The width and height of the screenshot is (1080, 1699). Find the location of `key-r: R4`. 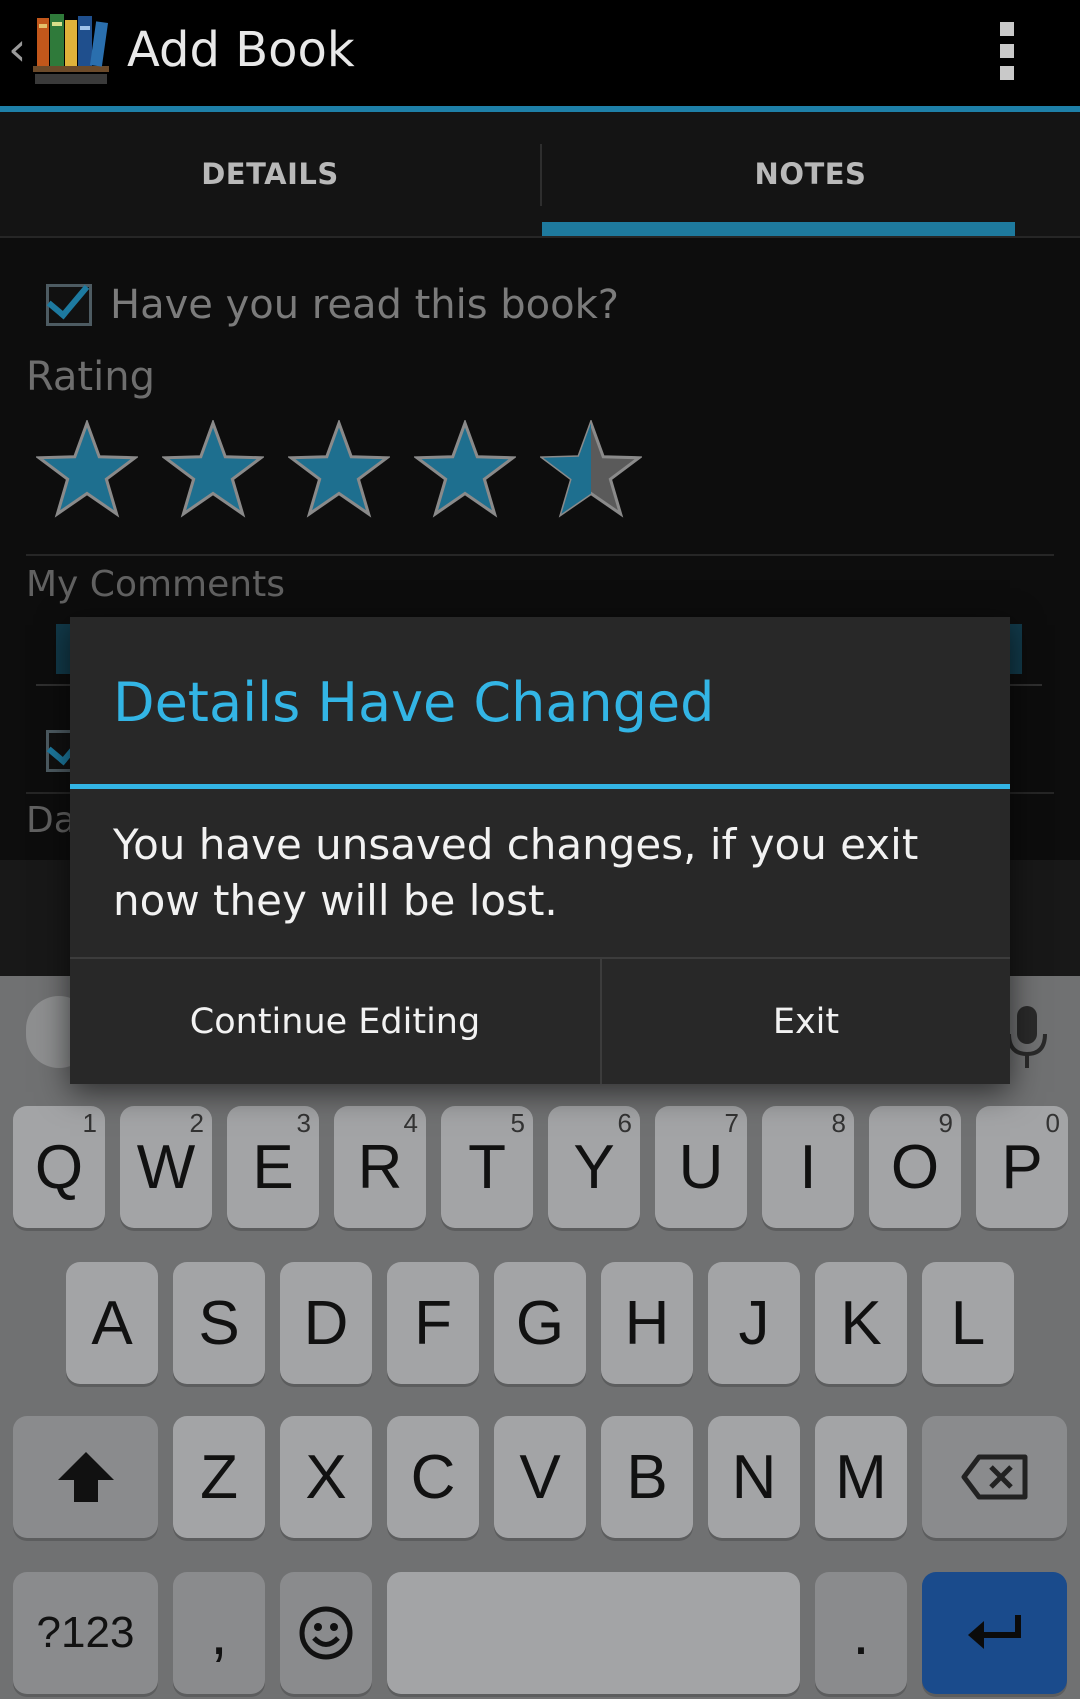

key-r: R4 is located at coordinates (380, 1167).